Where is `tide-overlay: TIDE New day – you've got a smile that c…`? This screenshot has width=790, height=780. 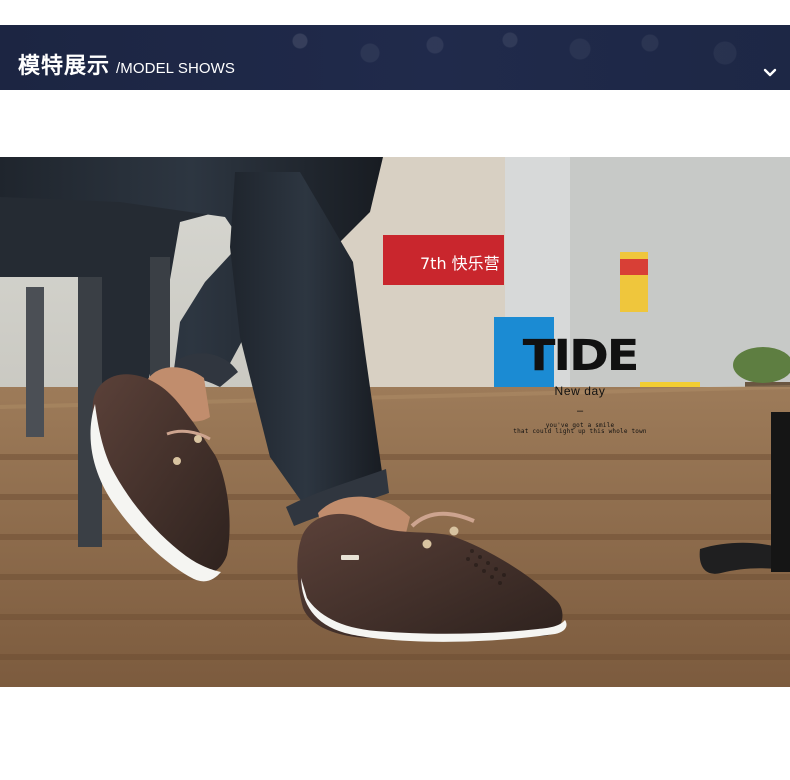
tide-overlay: TIDE New day – you've got a smile that c… is located at coordinates (580, 385).